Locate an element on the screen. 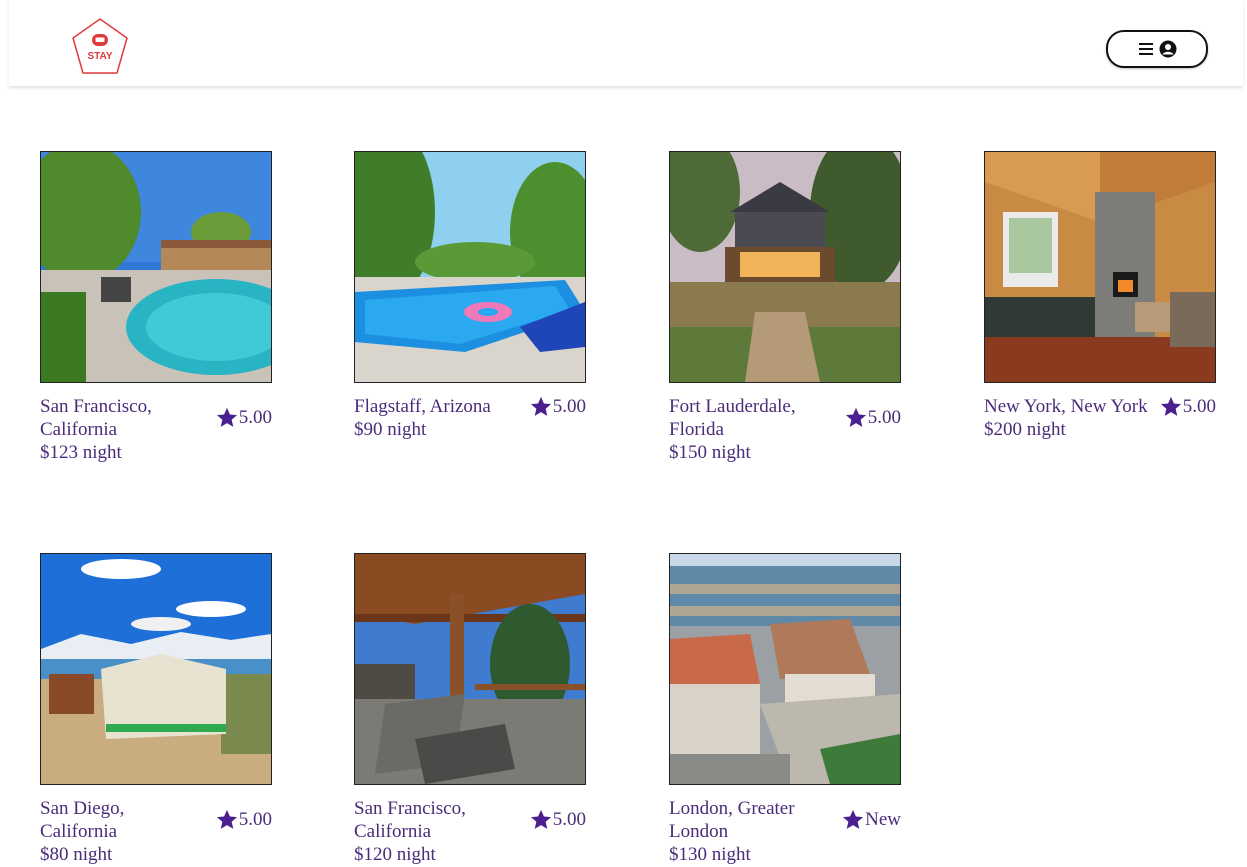 This screenshot has width=1247, height=867. listing-card: Fort Lauderdale, Florida $150 night 5.00 is located at coordinates (785, 307).